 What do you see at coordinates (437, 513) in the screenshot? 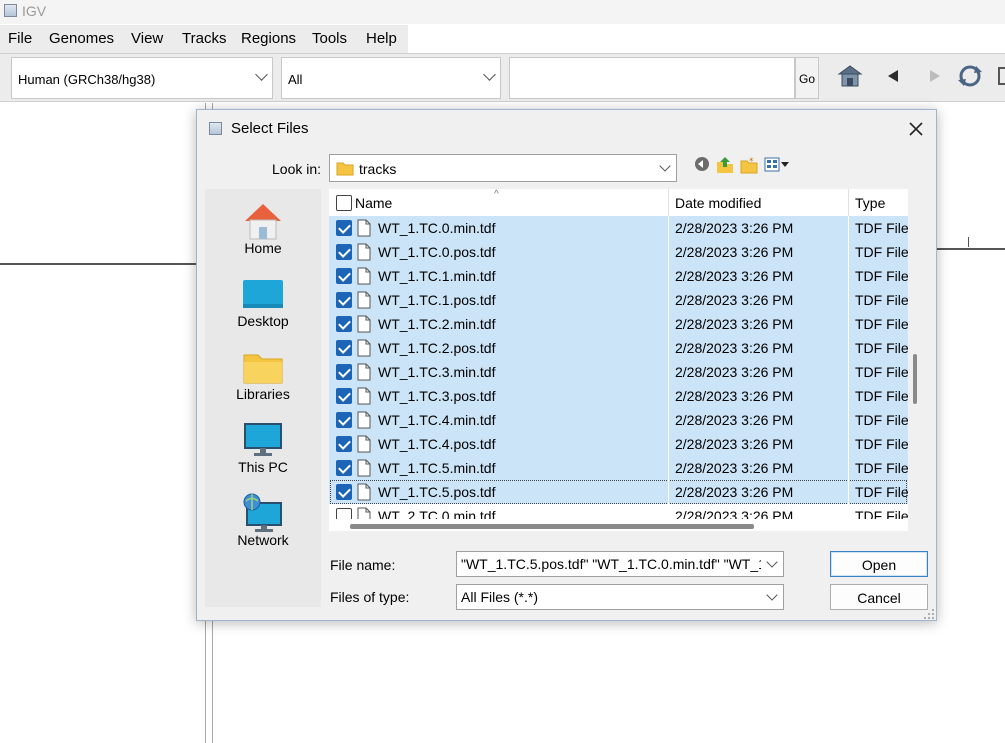
I see `file-name-cell: WT_2.TC.0.min.tdf` at bounding box center [437, 513].